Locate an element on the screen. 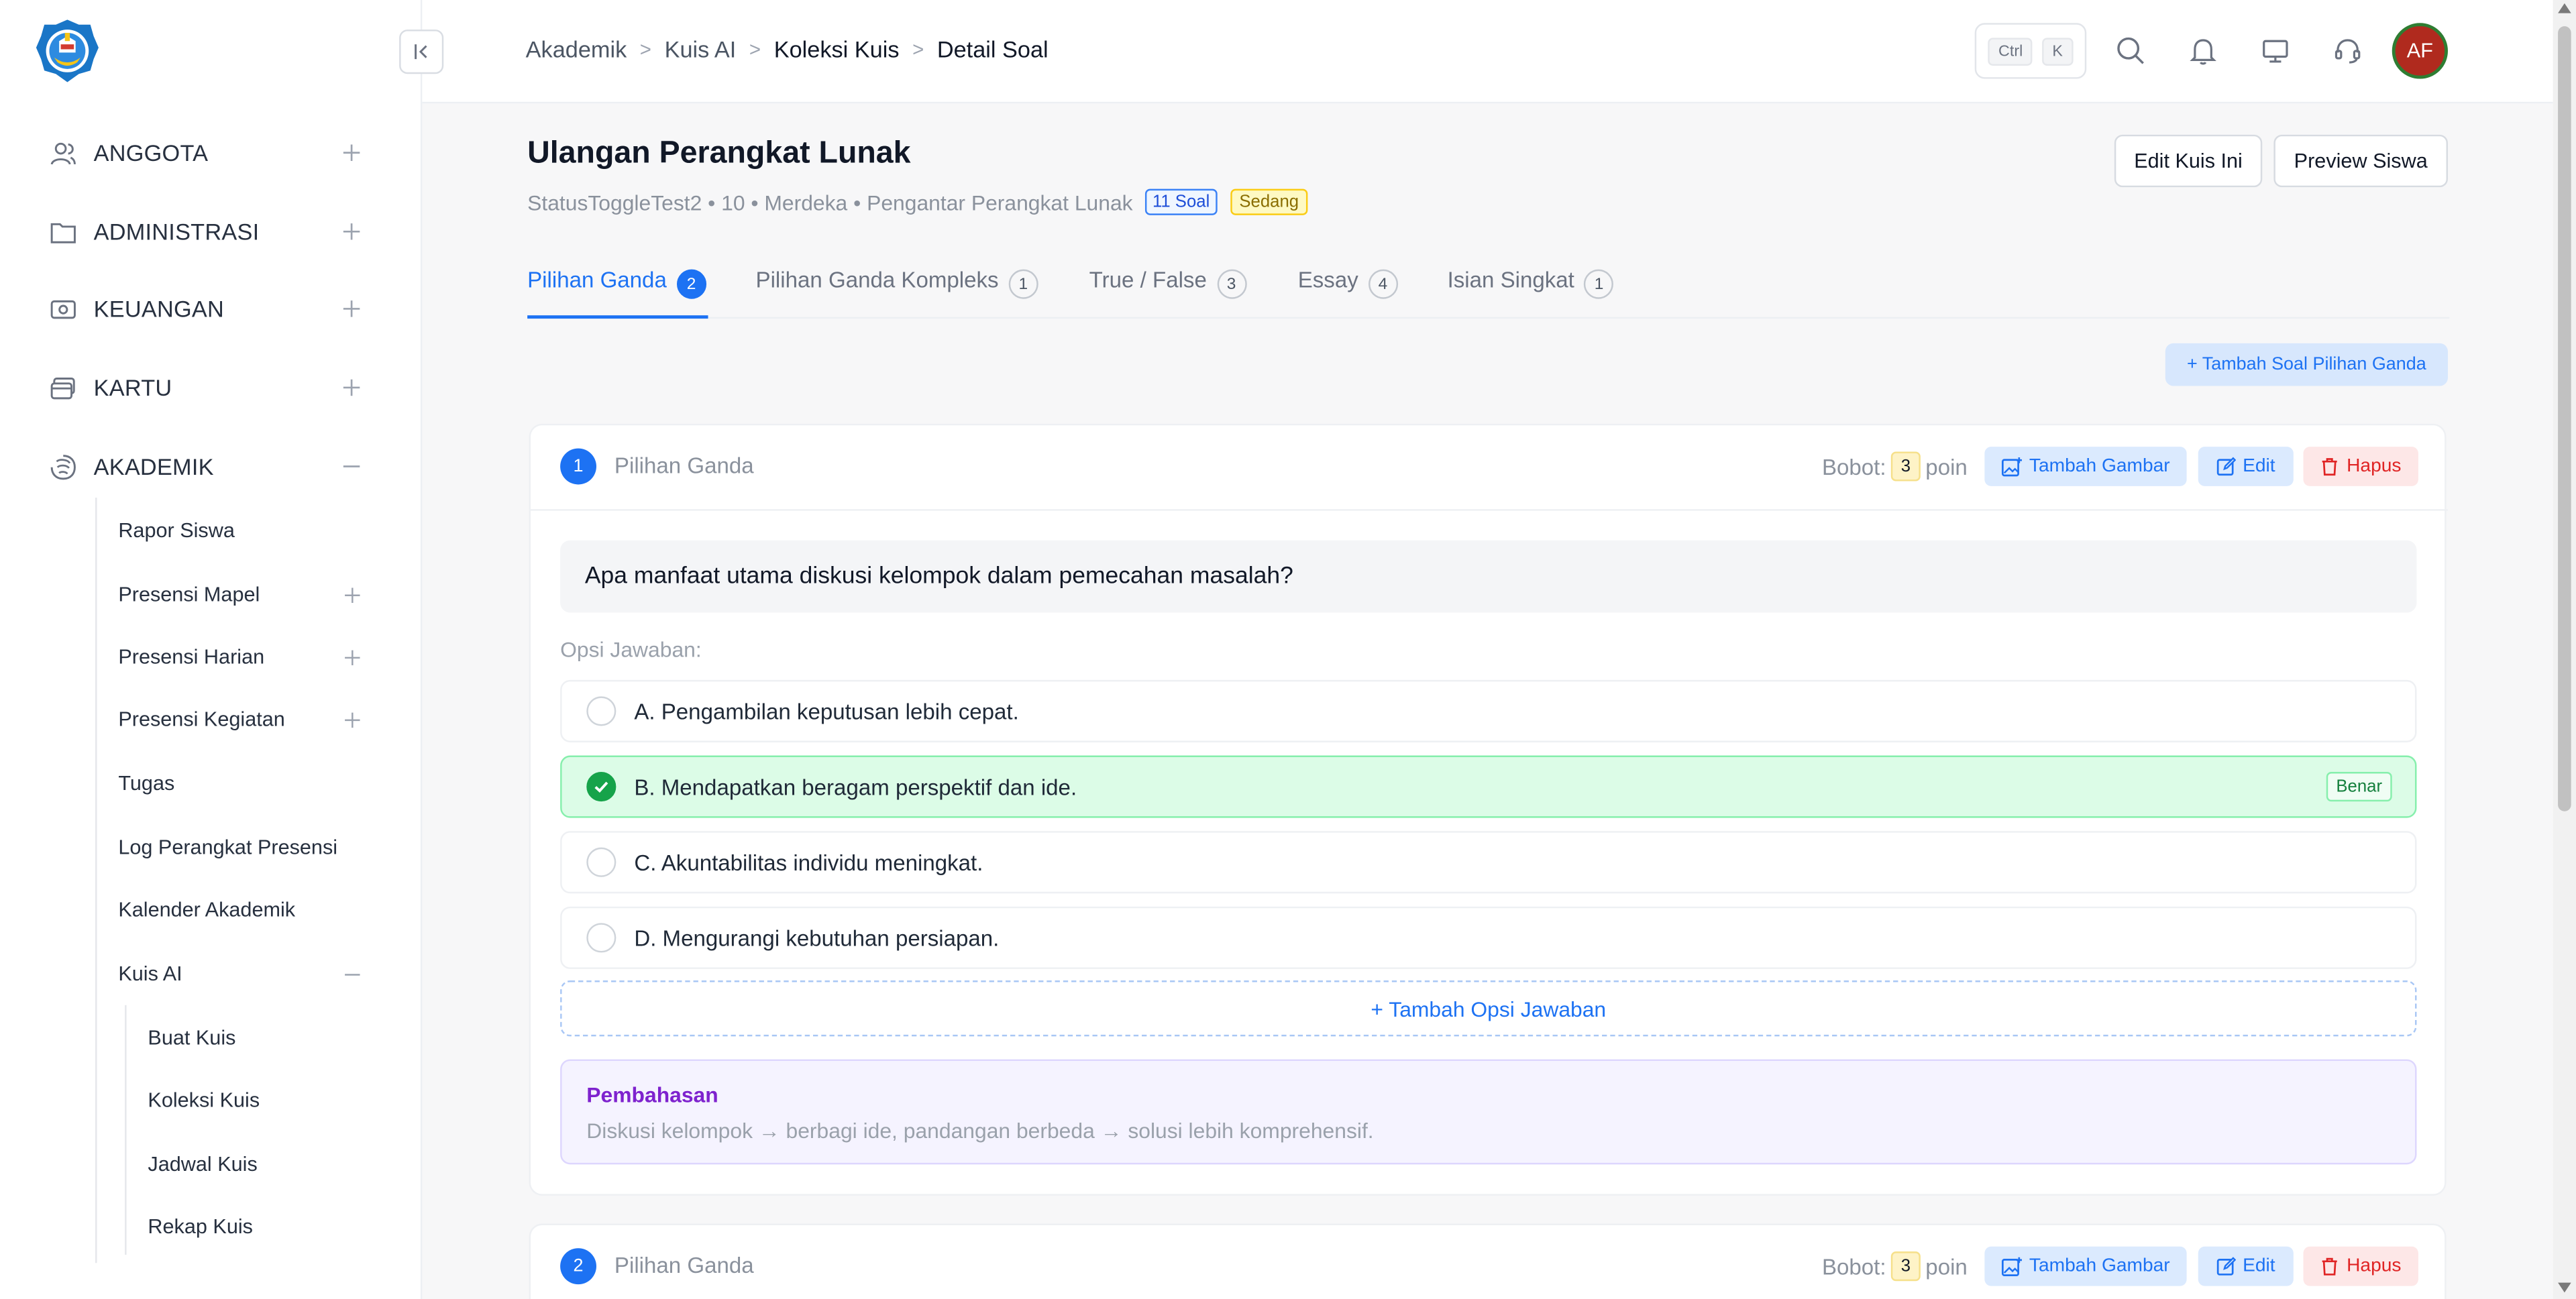 This screenshot has width=2576, height=1299. tab-label: True / False is located at coordinates (1148, 280).